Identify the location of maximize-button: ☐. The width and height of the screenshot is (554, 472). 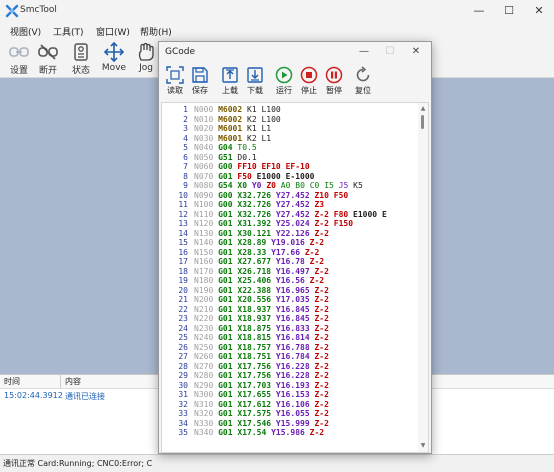
(509, 11).